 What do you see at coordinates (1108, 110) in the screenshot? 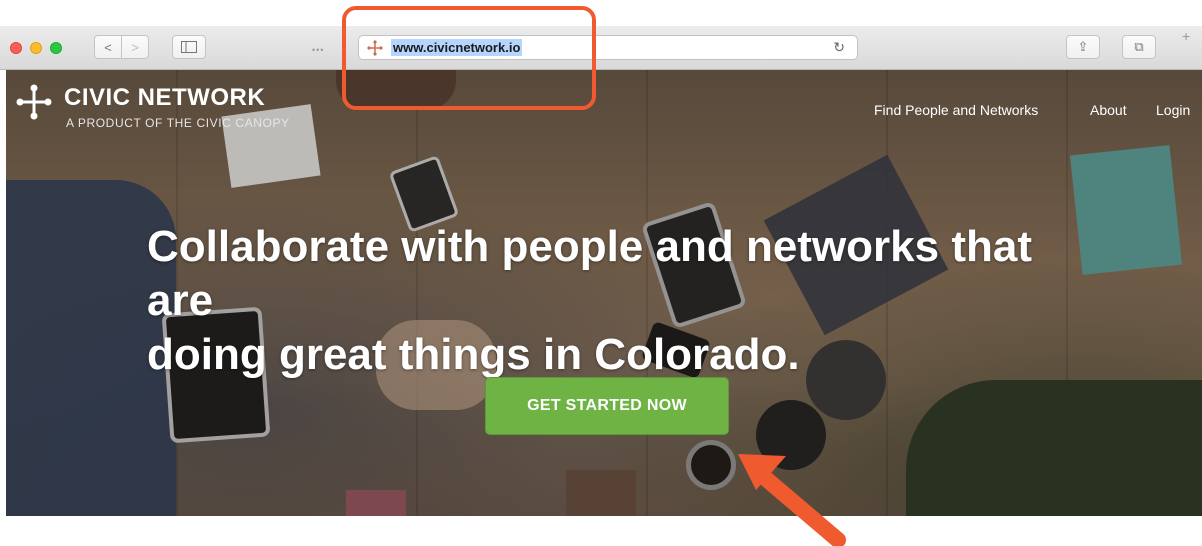
I see `nav-about: About` at bounding box center [1108, 110].